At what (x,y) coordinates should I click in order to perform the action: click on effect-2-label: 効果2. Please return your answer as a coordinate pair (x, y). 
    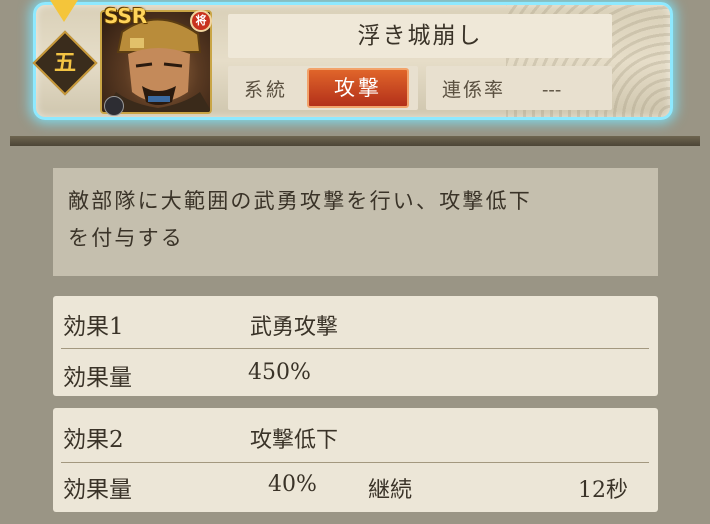
    Looking at the image, I should click on (93, 440).